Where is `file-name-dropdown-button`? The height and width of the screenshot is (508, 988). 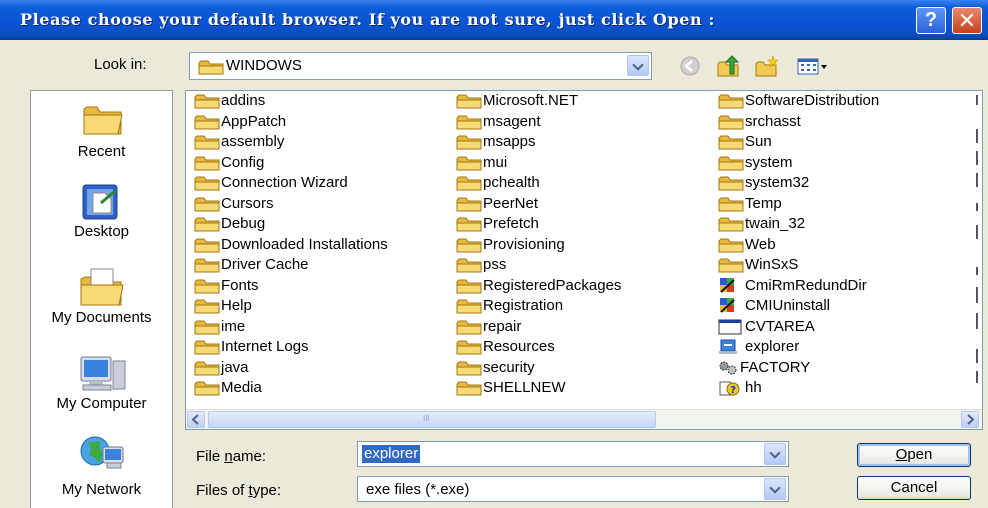 file-name-dropdown-button is located at coordinates (775, 454).